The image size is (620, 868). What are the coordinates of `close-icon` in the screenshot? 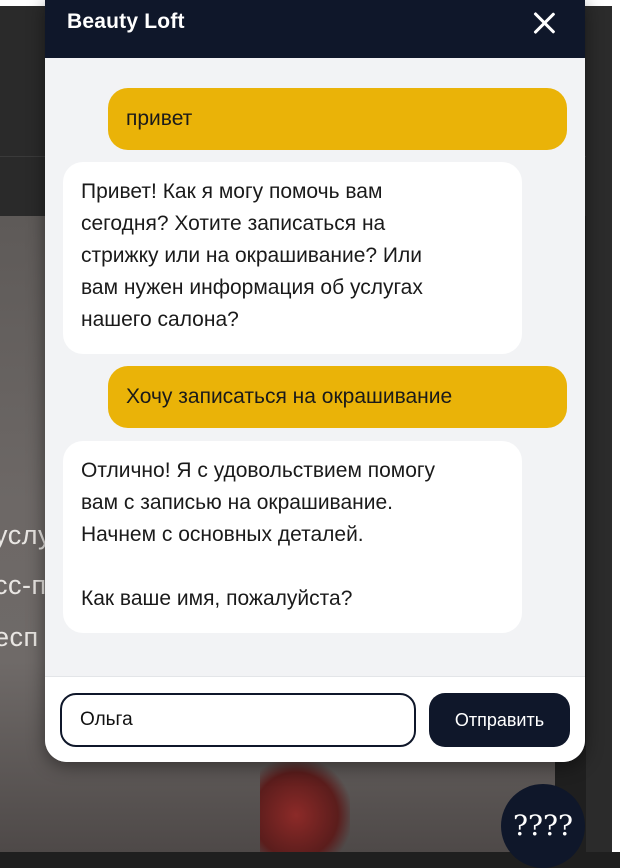 It's located at (544, 23).